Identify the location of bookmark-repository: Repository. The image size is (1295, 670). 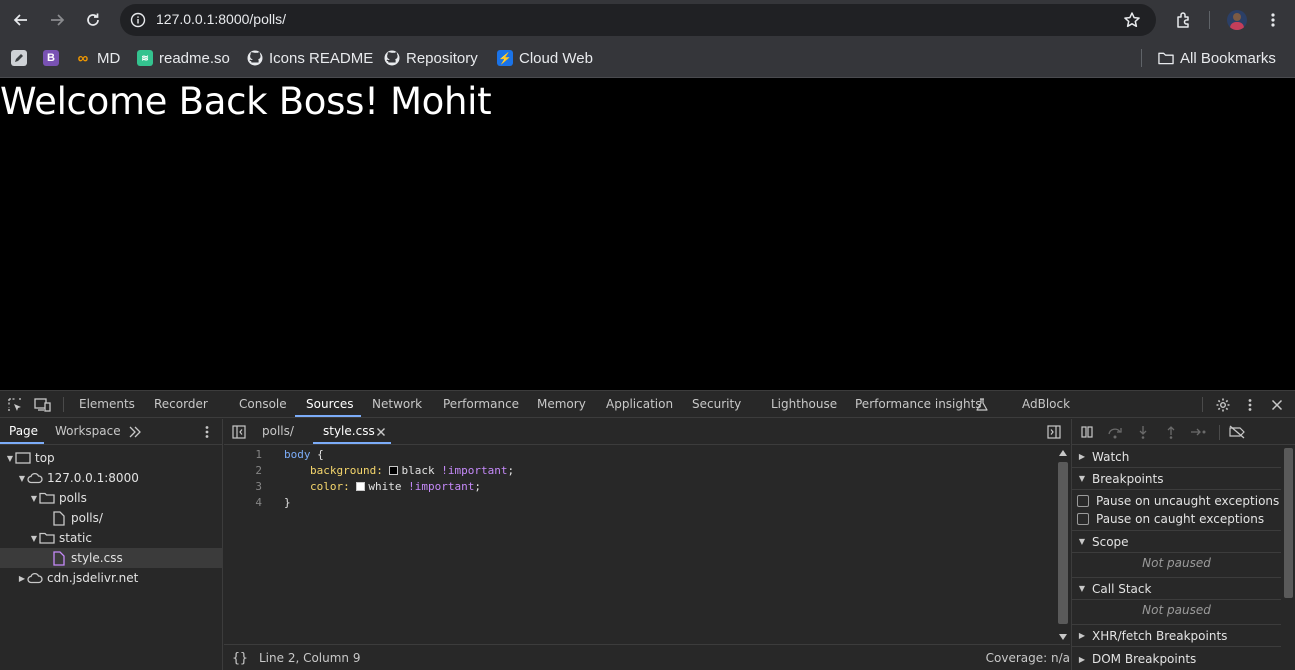
(431, 58).